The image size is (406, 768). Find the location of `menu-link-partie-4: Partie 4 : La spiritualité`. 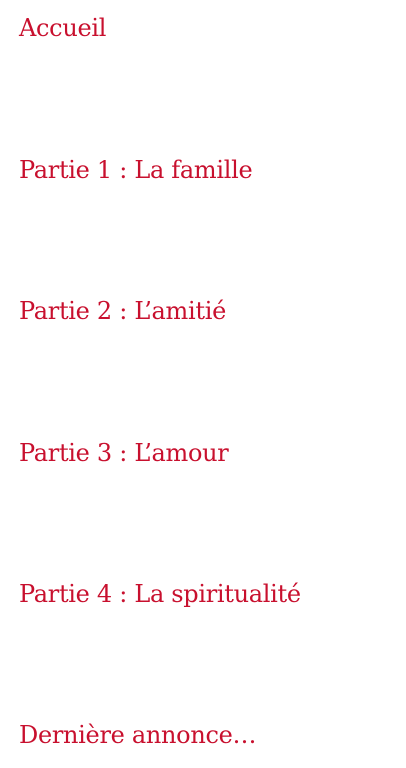

menu-link-partie-4: Partie 4 : La spiritualité is located at coordinates (160, 594).